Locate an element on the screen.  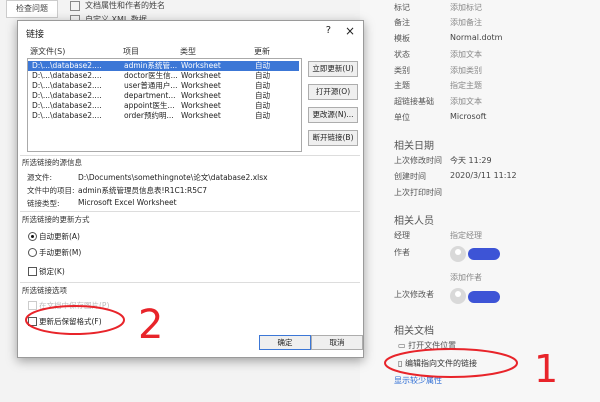
annotation-circle-edit-links is located at coordinates (451, 363).